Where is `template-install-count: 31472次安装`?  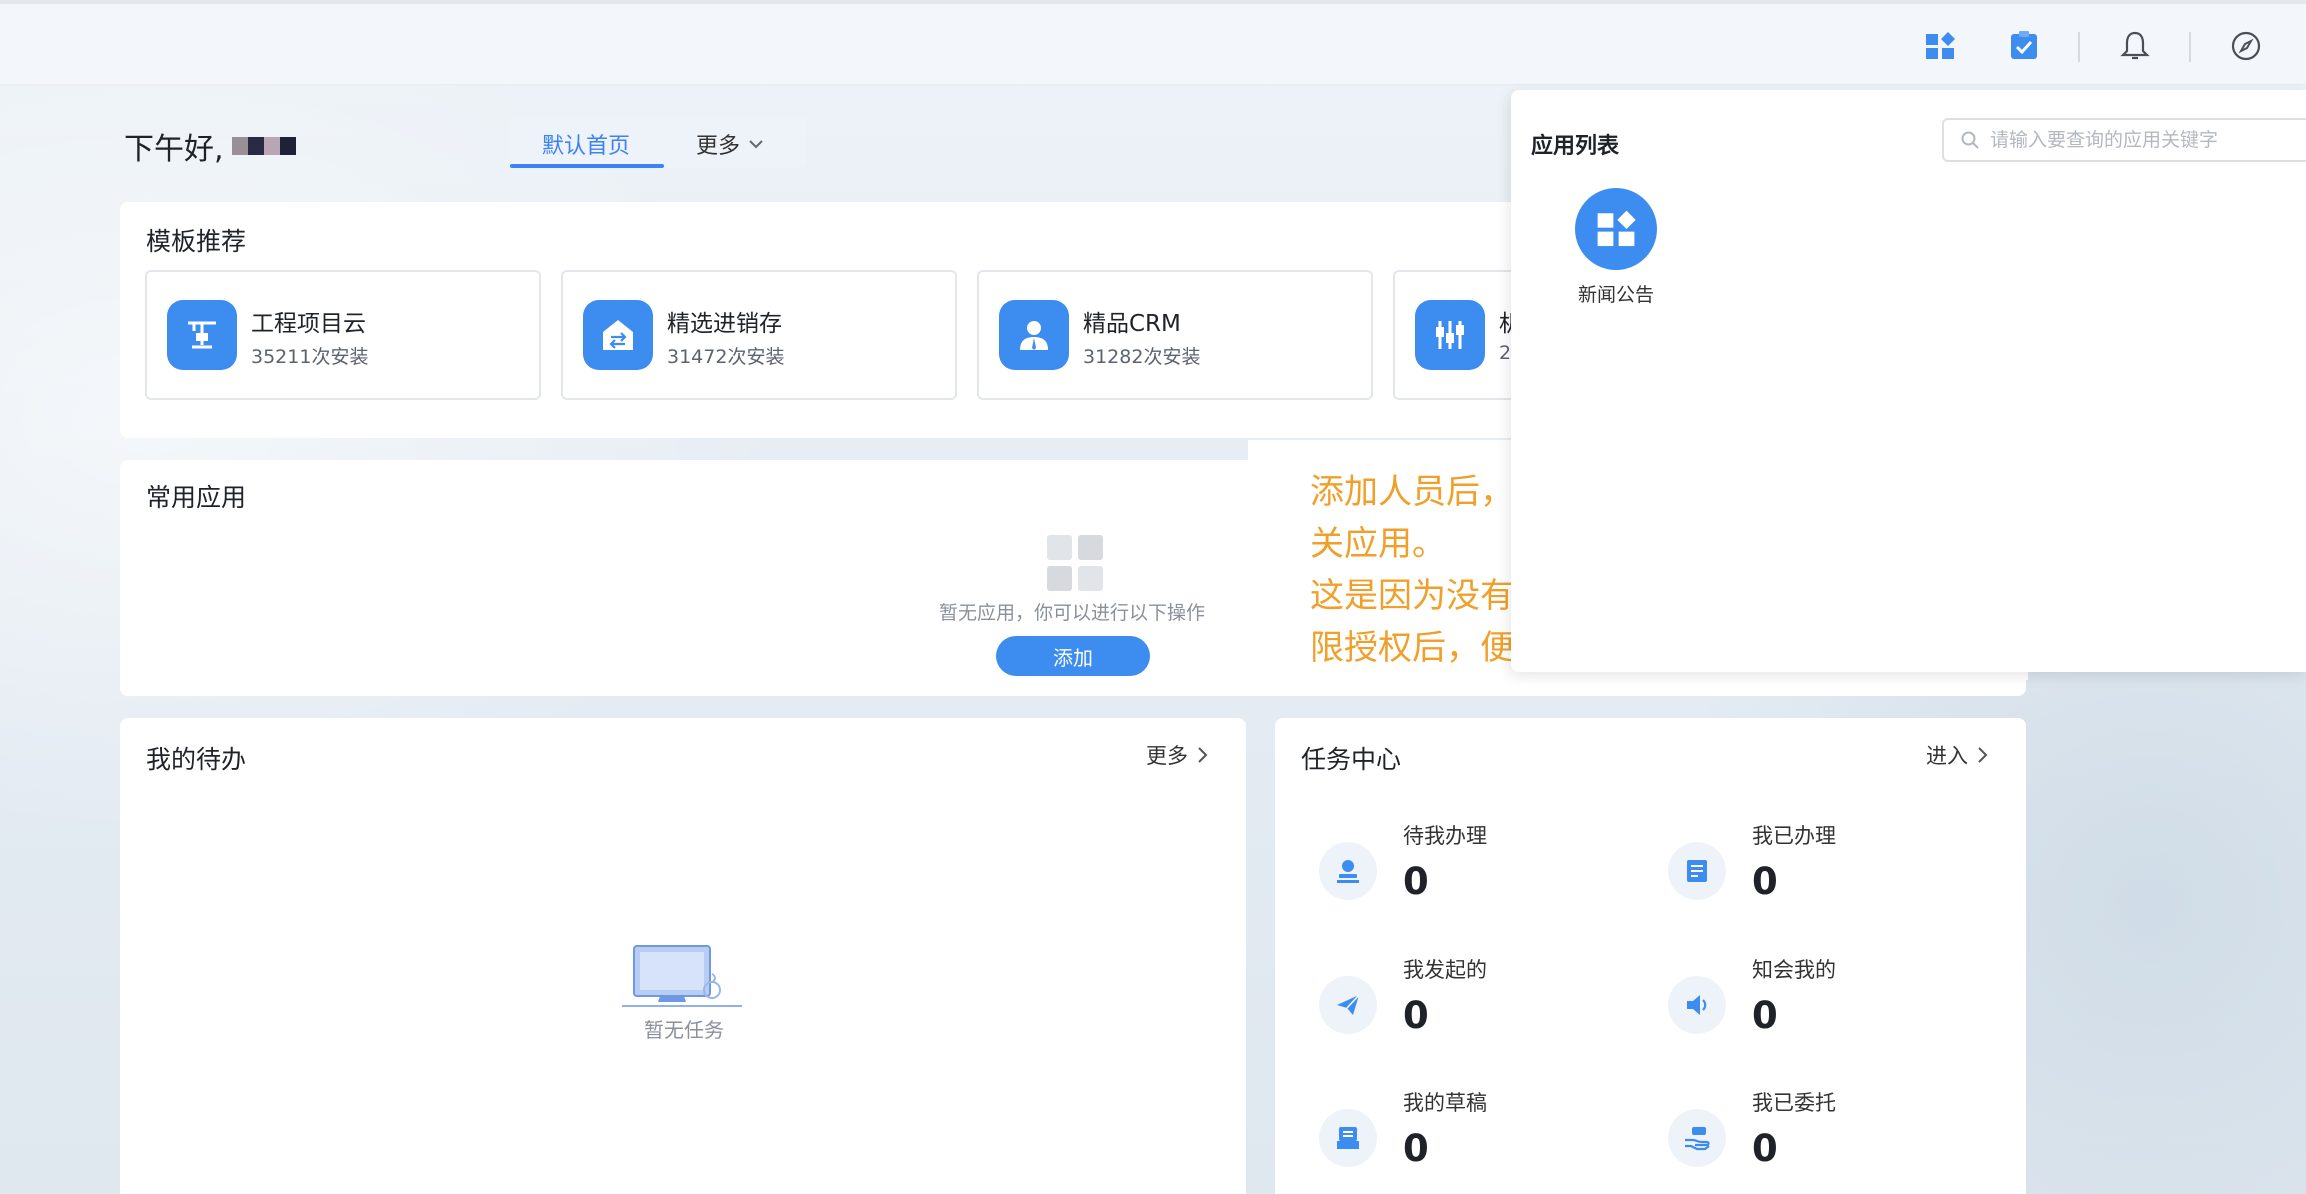 template-install-count: 31472次安装 is located at coordinates (726, 357).